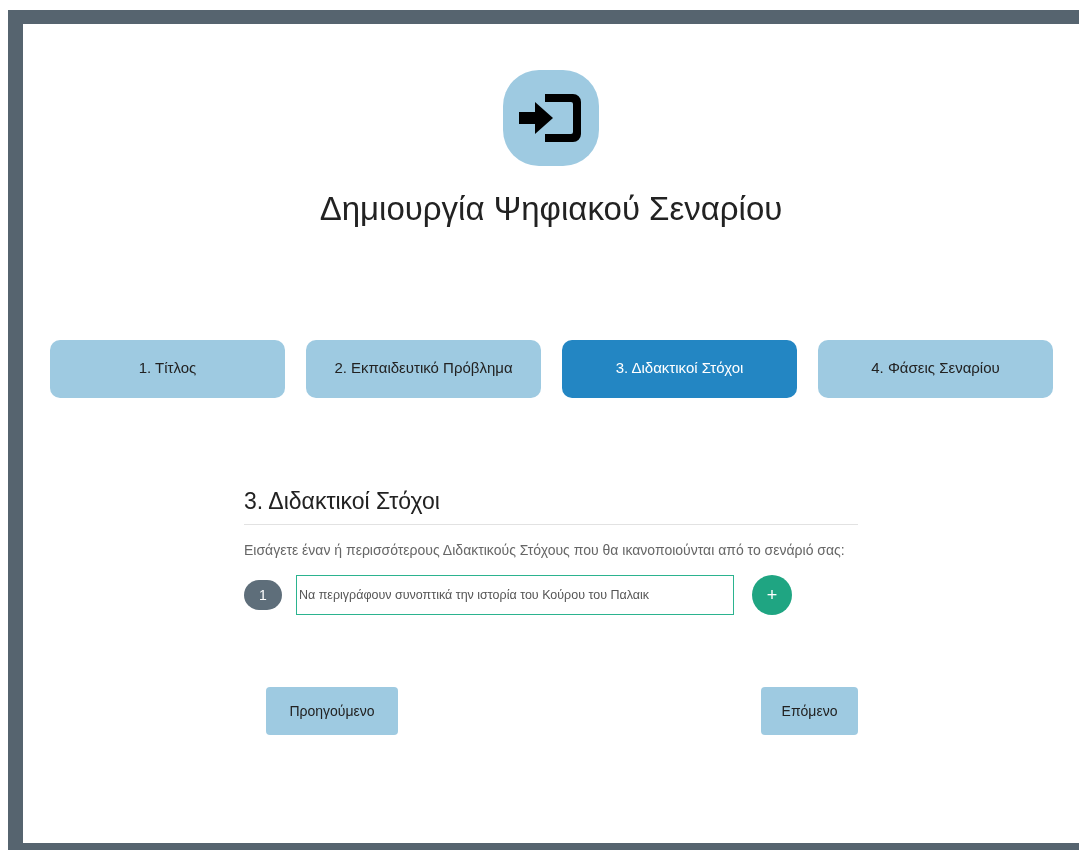 Image resolution: width=1079 pixels, height=850 pixels. What do you see at coordinates (551, 209) in the screenshot?
I see `page-title: Δημιουργία Ψηφιακού Σεναρίου` at bounding box center [551, 209].